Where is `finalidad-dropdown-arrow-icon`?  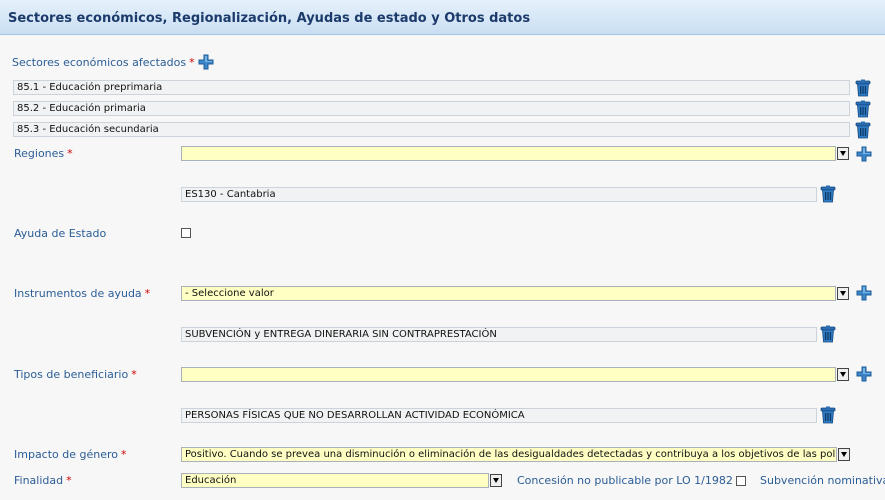
finalidad-dropdown-arrow-icon is located at coordinates (496, 480).